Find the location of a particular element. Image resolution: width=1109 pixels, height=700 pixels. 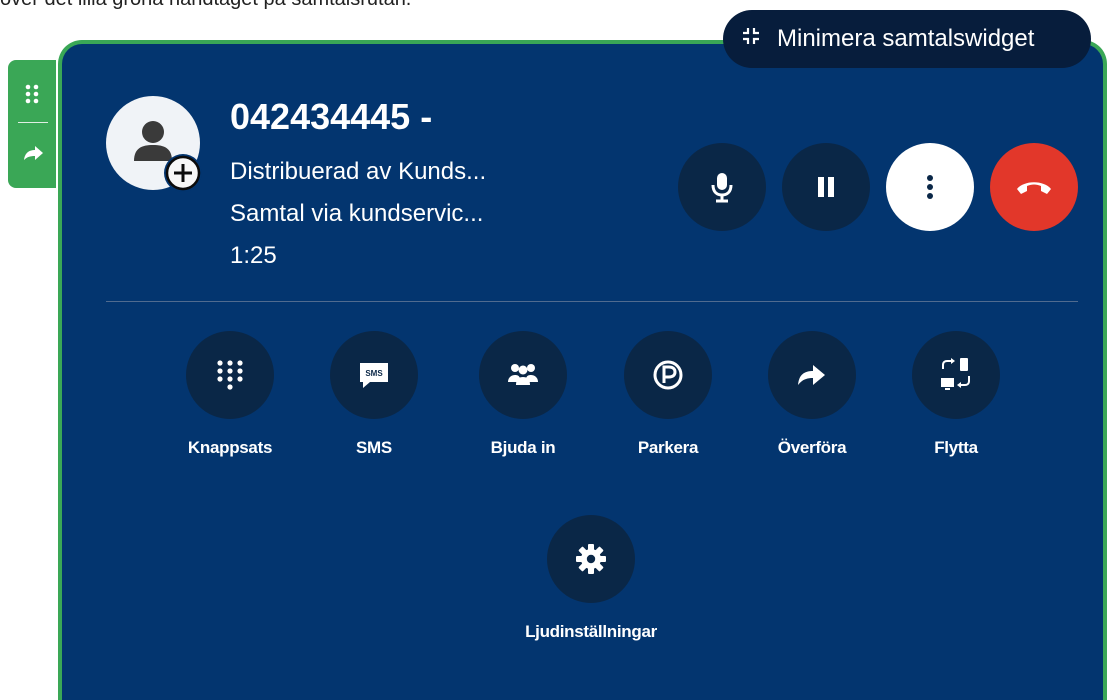

minimize-widget-button: Minimera samtalswidget is located at coordinates (907, 39).